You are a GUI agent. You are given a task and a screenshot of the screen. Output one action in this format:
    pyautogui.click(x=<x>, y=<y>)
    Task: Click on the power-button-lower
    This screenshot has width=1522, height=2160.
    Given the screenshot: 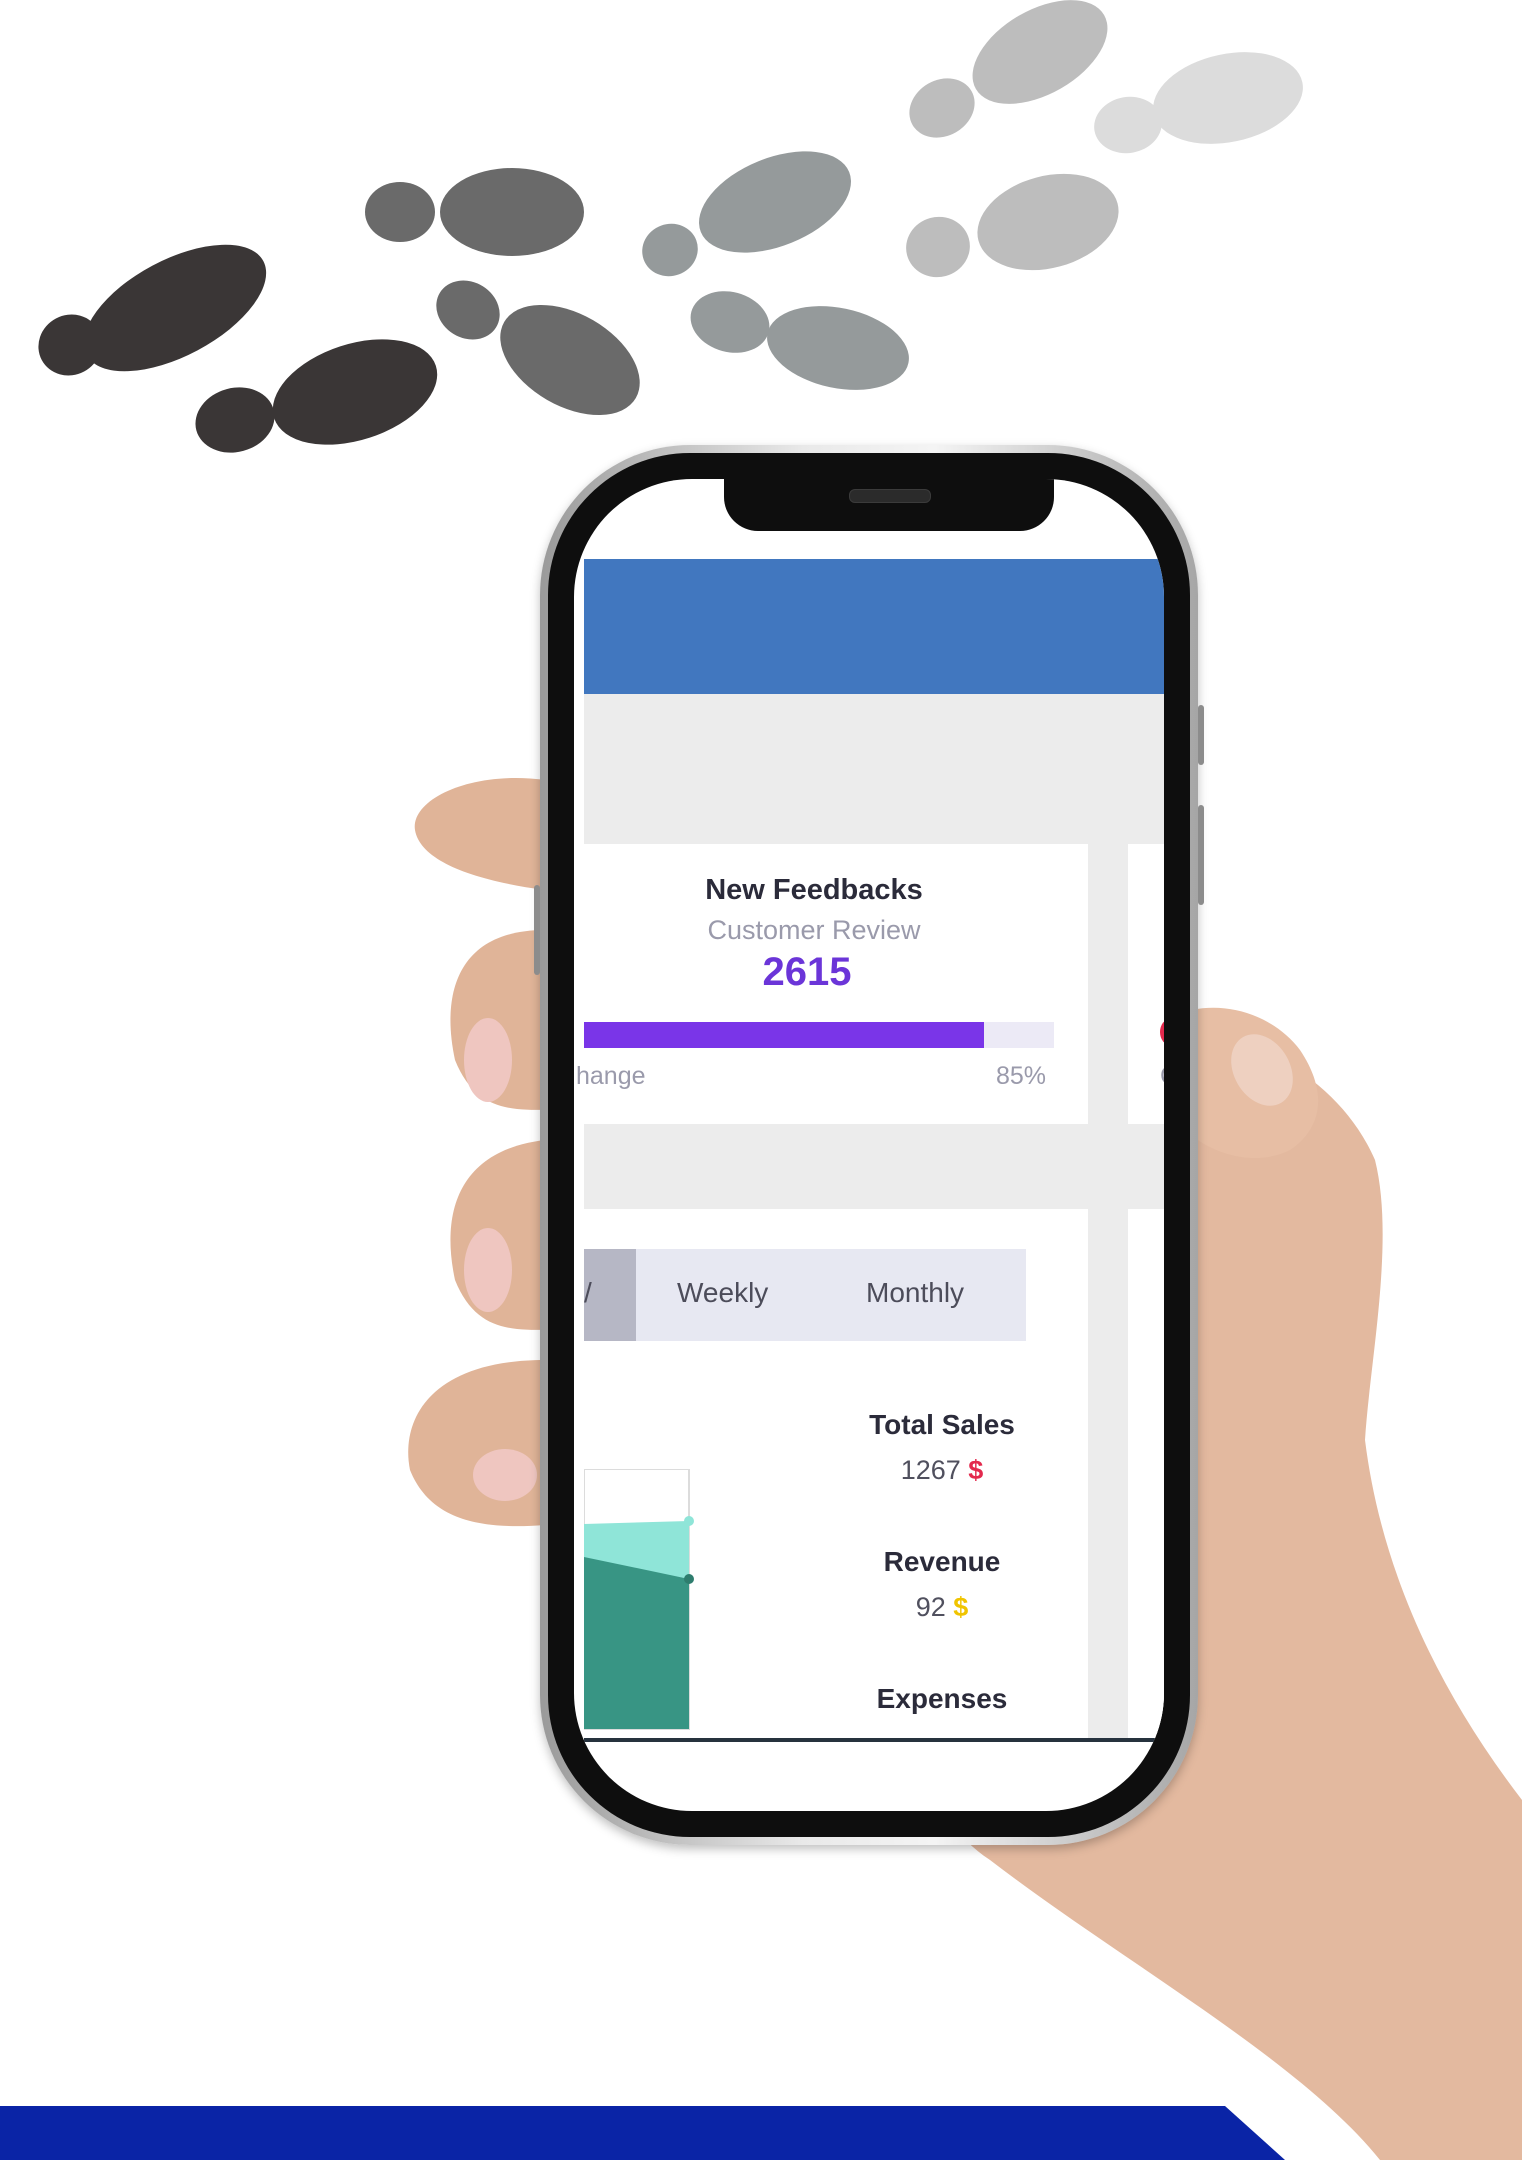 What is the action you would take?
    pyautogui.click(x=1201, y=855)
    